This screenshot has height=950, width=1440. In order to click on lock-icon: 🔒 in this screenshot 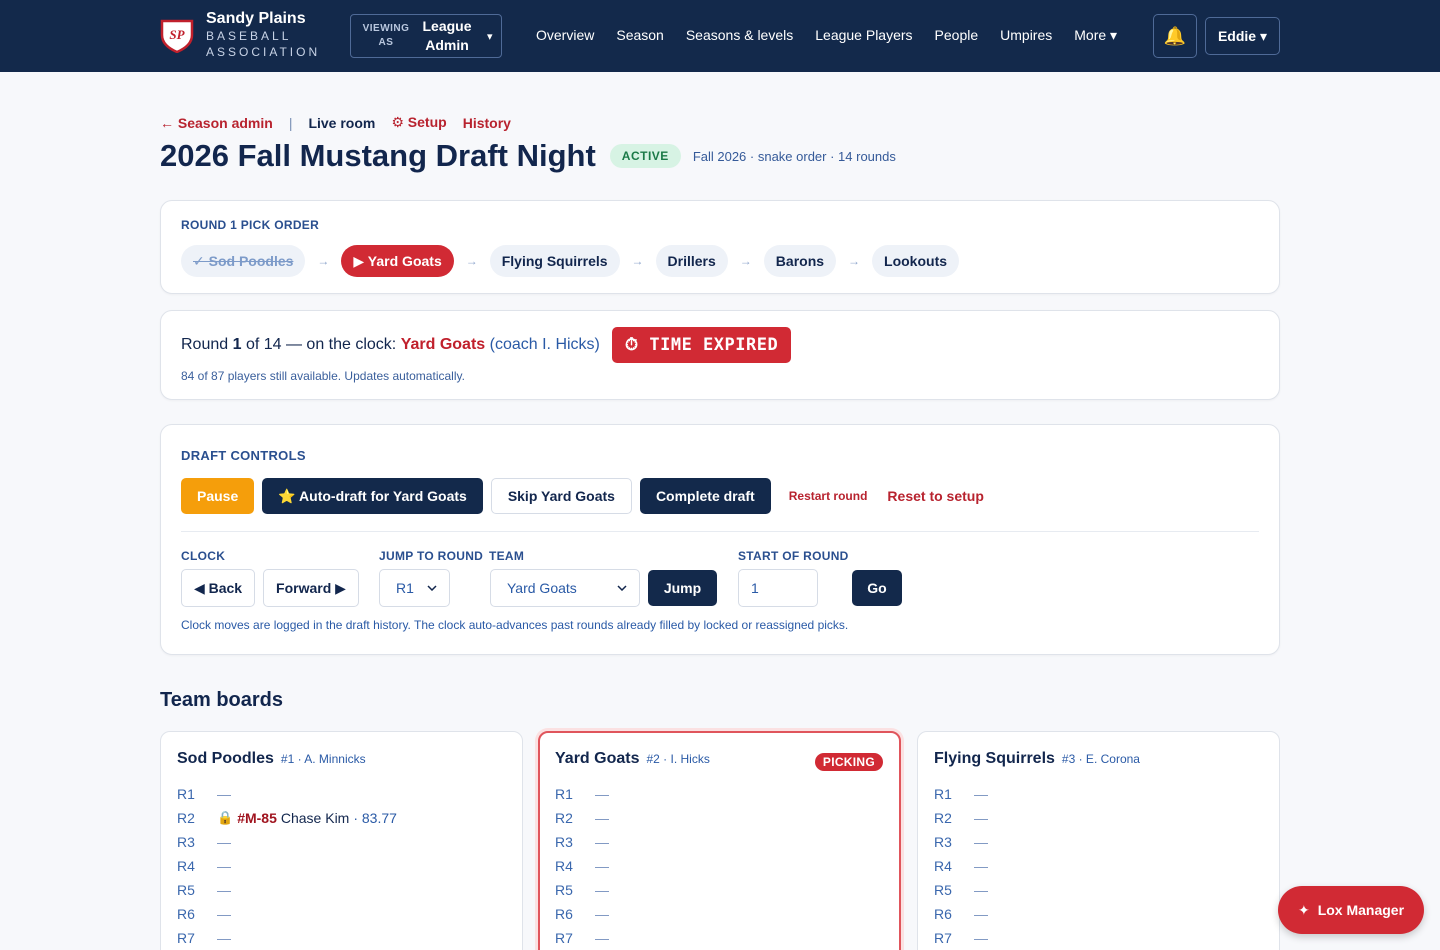, I will do `click(225, 817)`.